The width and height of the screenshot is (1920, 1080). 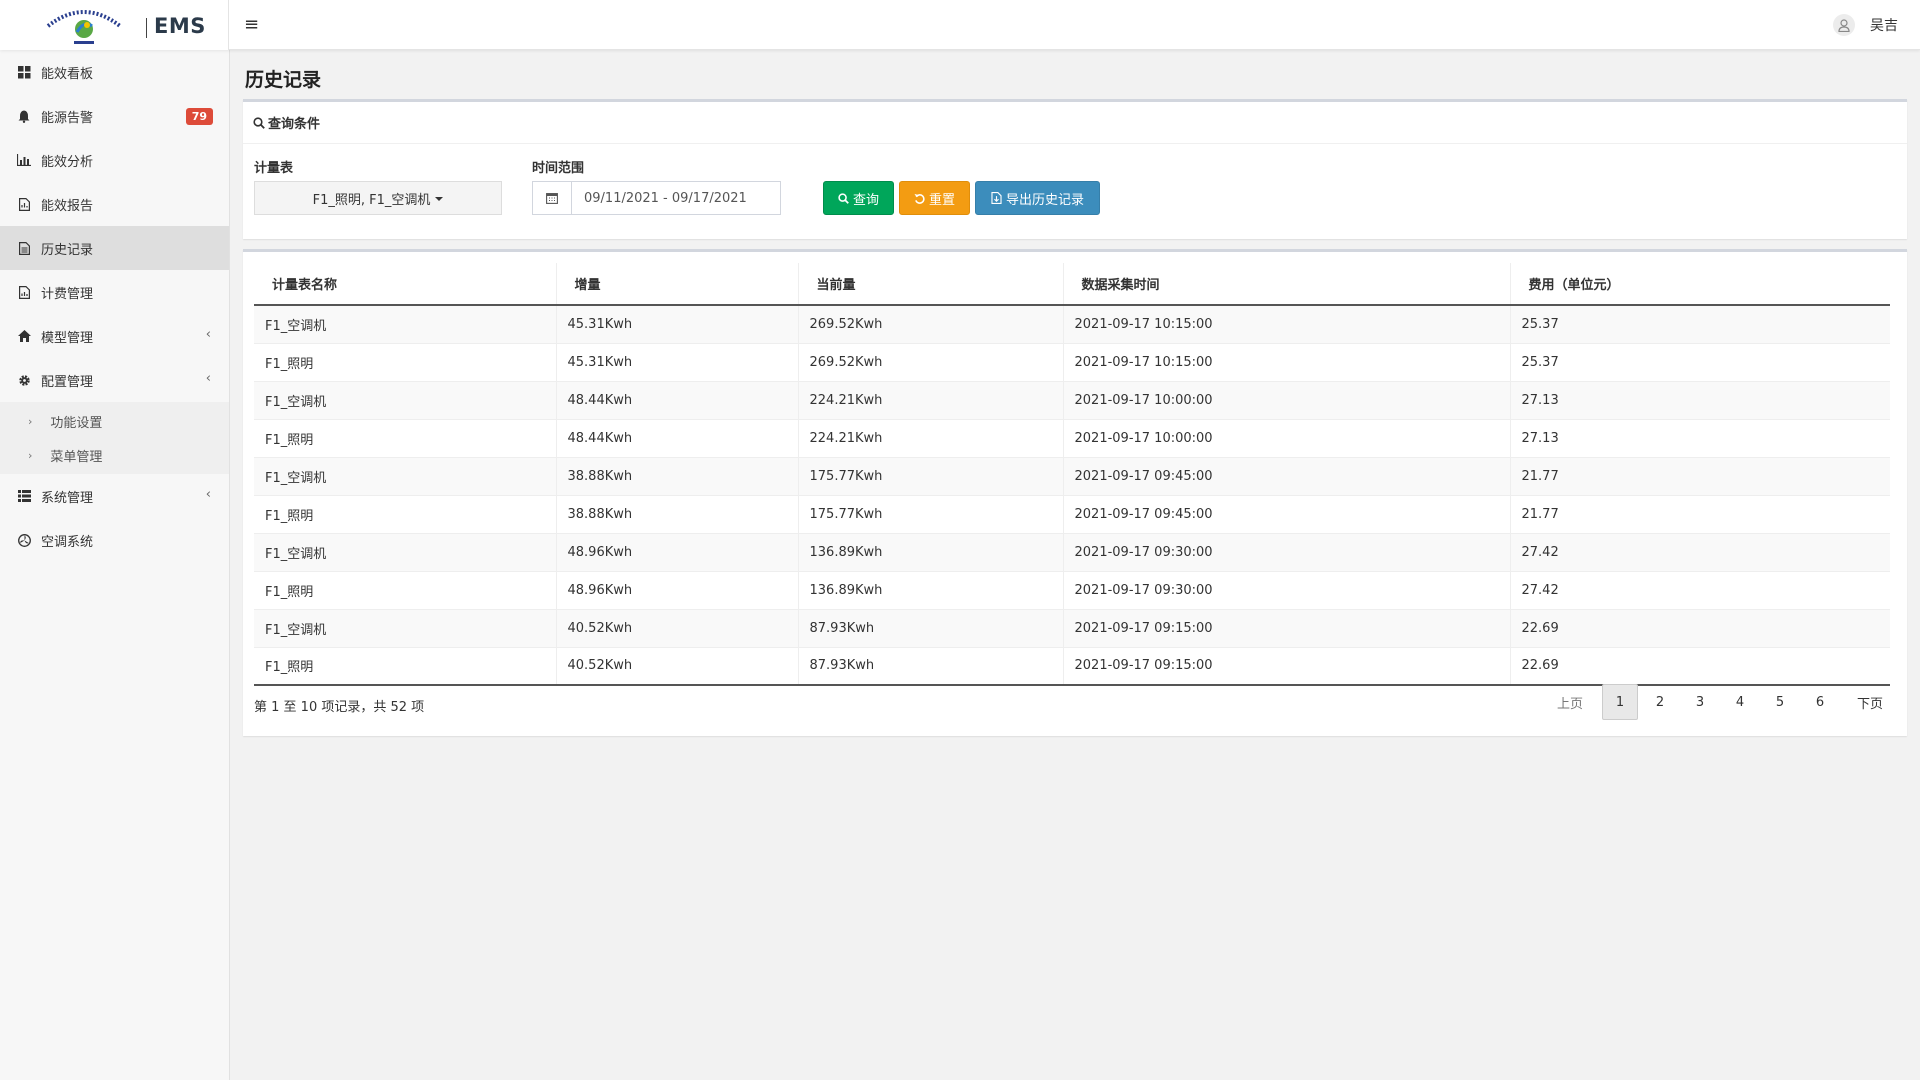 I want to click on chevron-left-icon: ‹, so click(x=208, y=378).